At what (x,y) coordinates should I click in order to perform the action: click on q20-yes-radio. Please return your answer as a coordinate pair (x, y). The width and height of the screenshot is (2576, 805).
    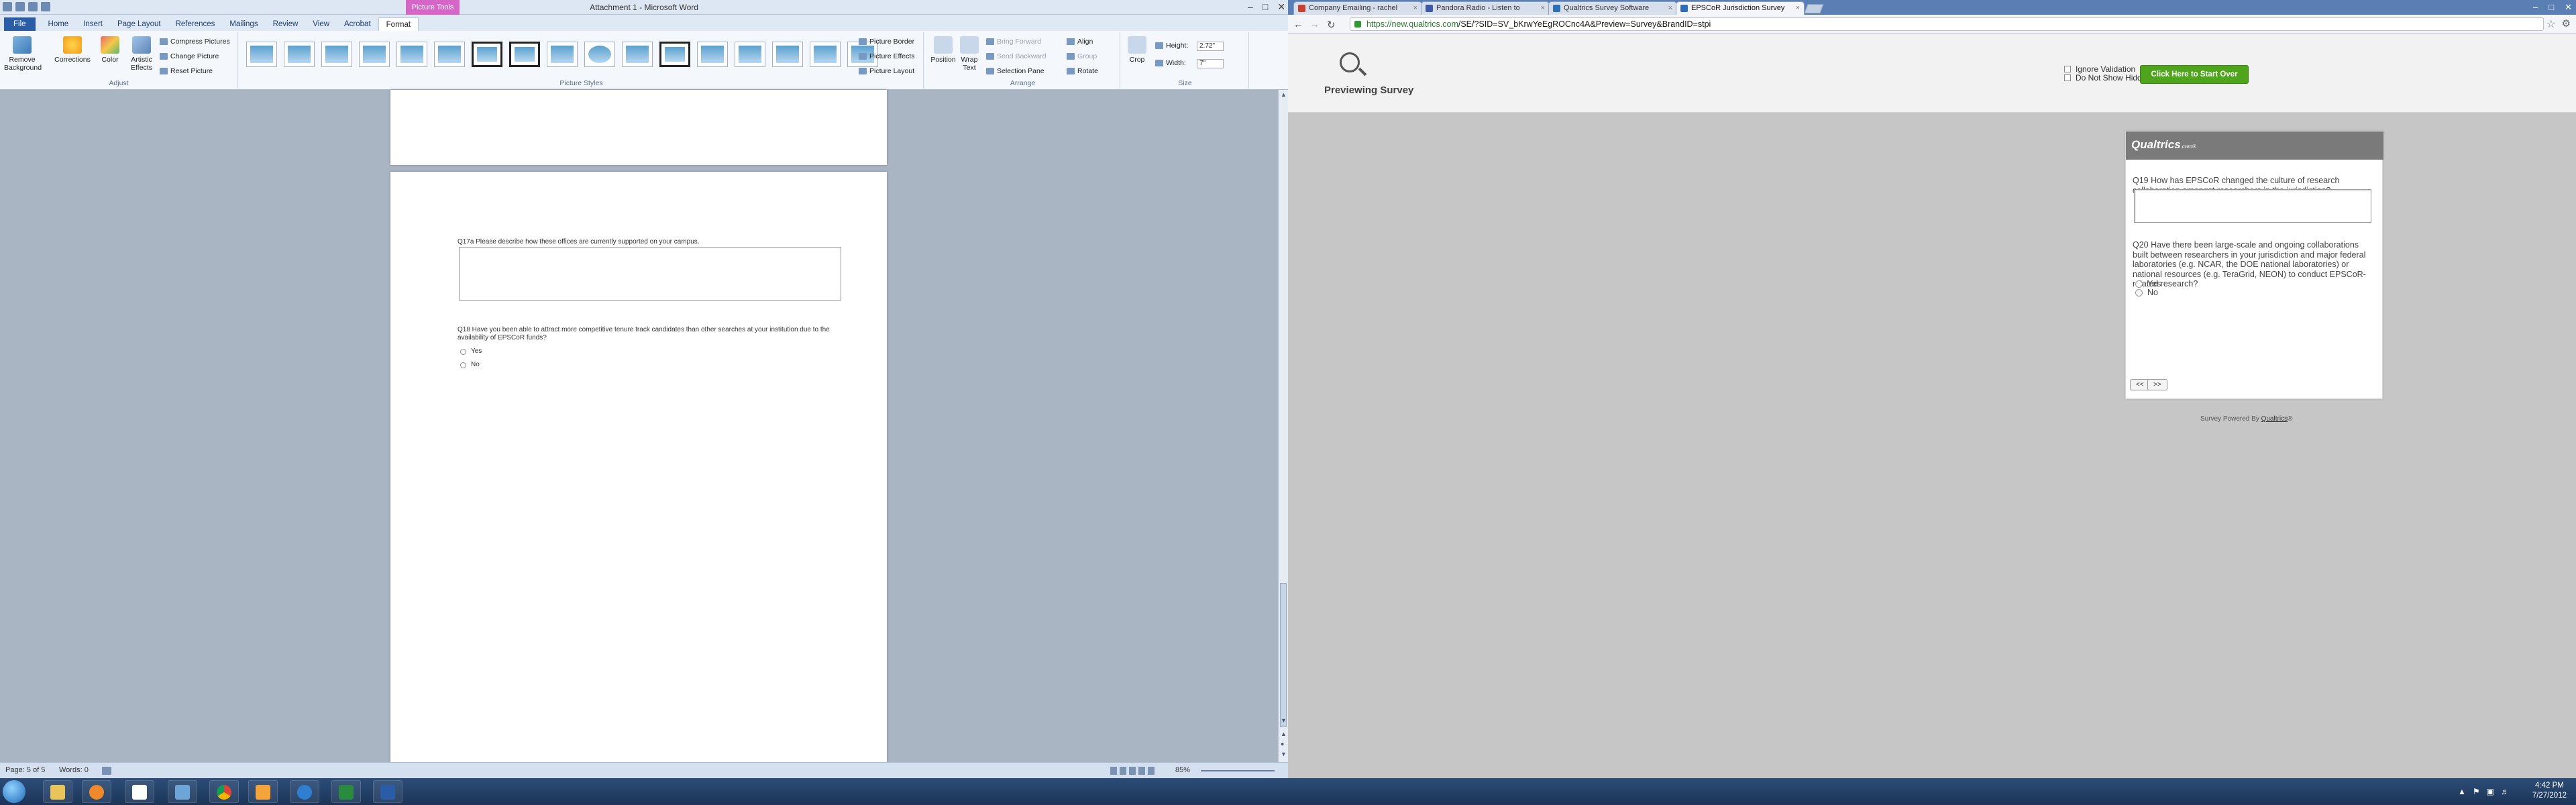
    Looking at the image, I should click on (2139, 284).